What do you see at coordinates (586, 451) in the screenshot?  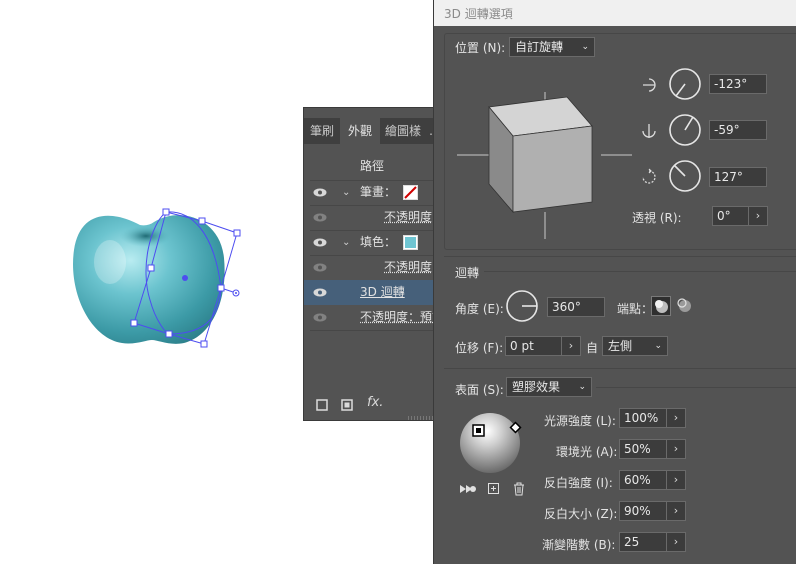 I see `ambient-light-label: 環境光 (A):` at bounding box center [586, 451].